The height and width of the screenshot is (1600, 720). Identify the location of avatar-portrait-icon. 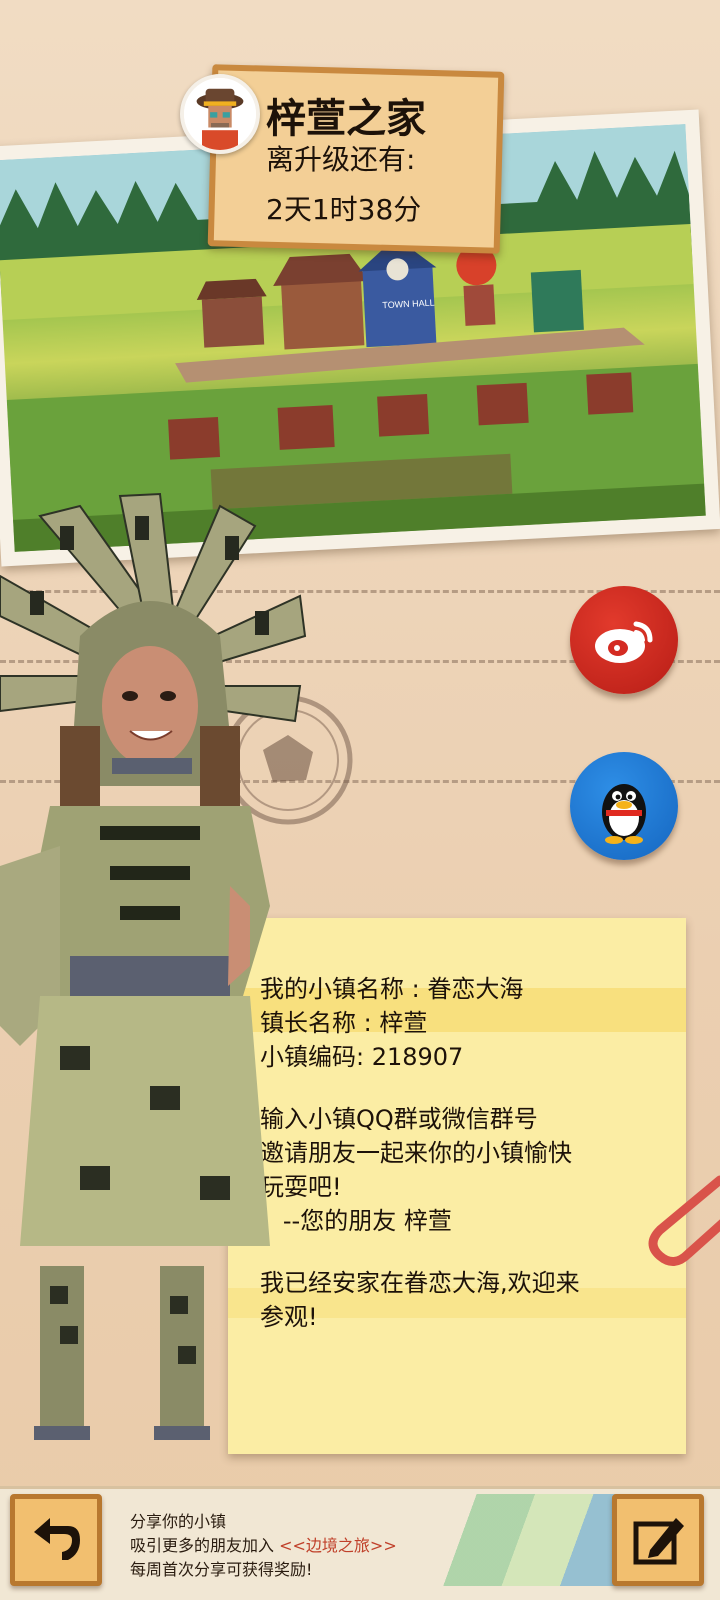
(220, 114).